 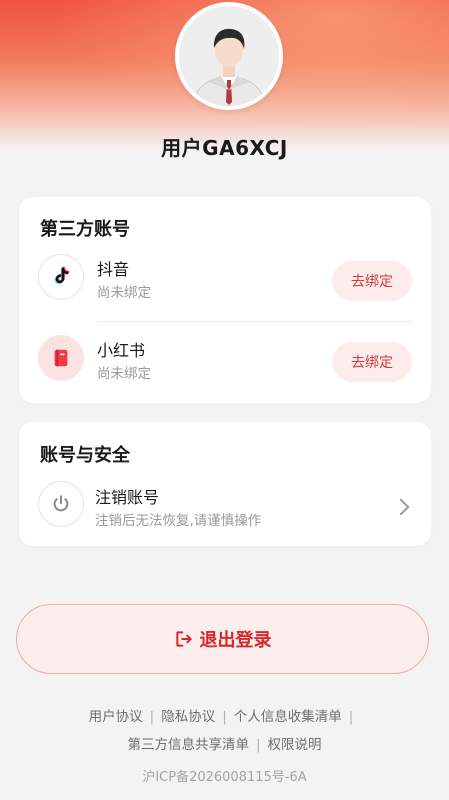 I want to click on footer-links-row2: 第三方信息共享清单 | 权限说明, so click(x=224, y=743).